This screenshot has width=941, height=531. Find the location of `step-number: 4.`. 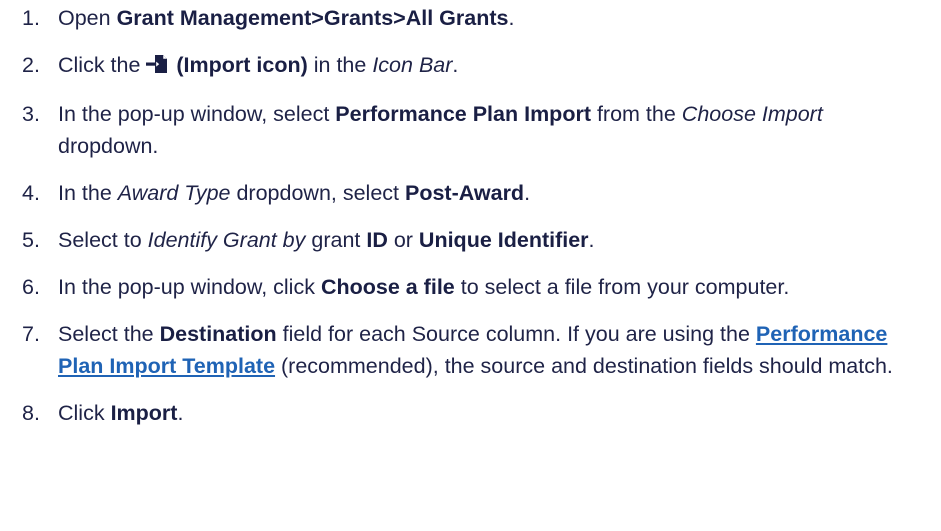

step-number: 4. is located at coordinates (31, 193).